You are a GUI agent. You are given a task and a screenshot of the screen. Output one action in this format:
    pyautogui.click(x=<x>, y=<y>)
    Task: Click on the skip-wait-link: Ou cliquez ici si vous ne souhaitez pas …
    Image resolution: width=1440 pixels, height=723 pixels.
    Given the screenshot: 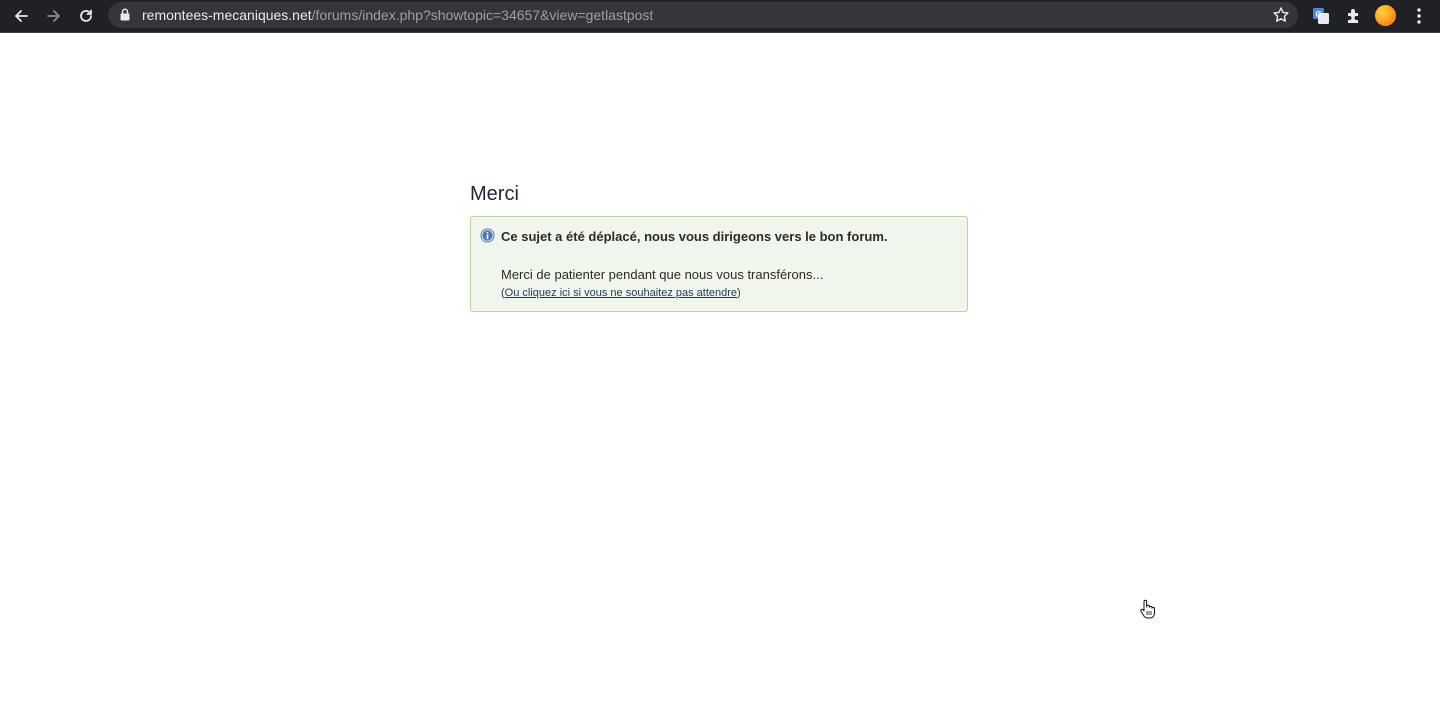 What is the action you would take?
    pyautogui.click(x=621, y=293)
    